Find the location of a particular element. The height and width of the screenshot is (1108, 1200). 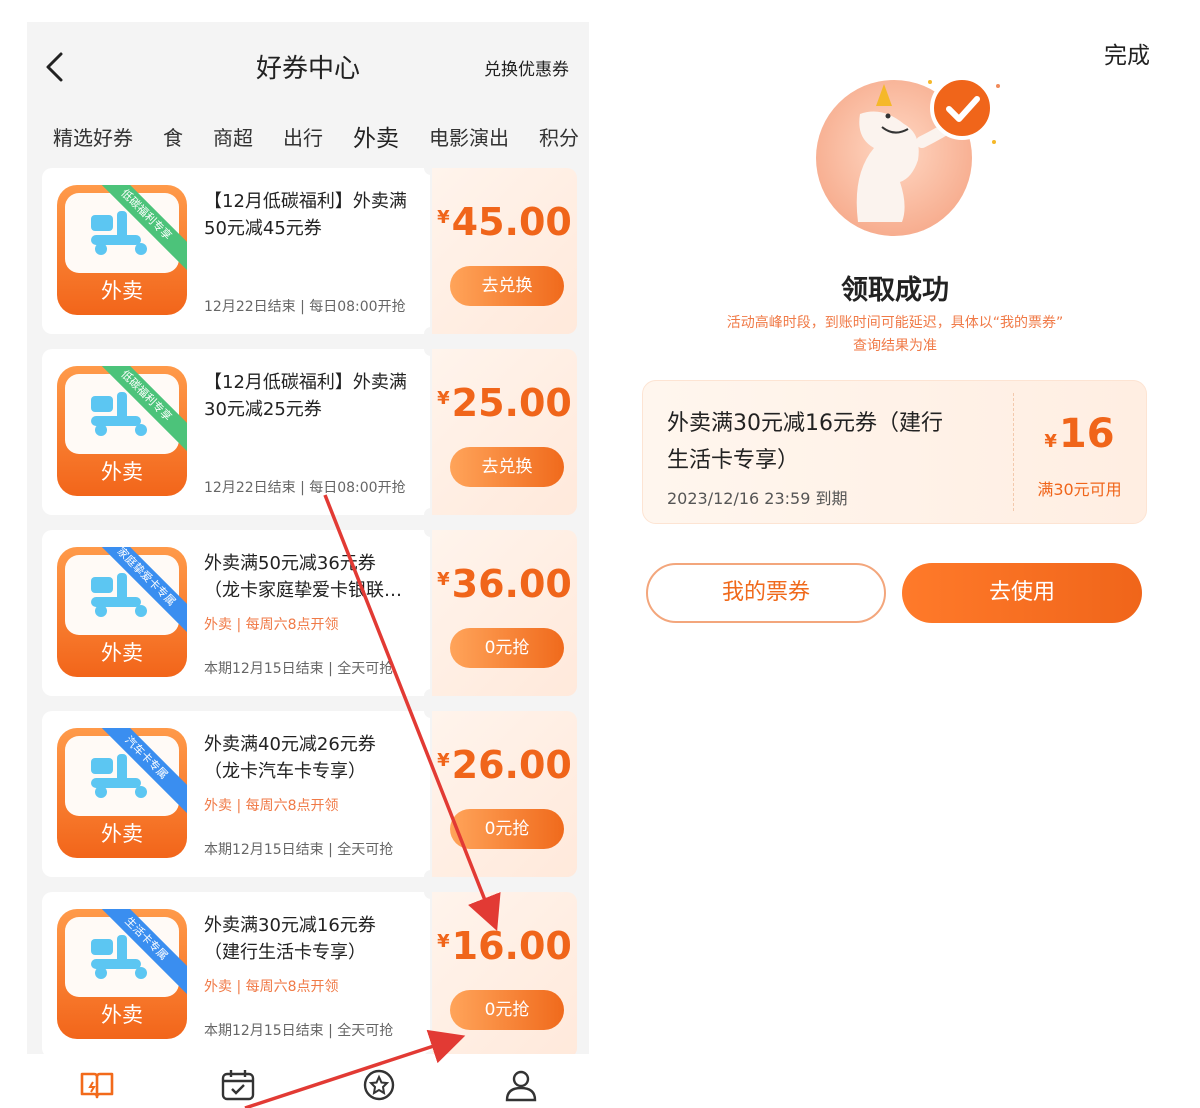

category-tabs: 精选好券 食 商超 出行 外卖 电影演出 积分 is located at coordinates (308, 136).